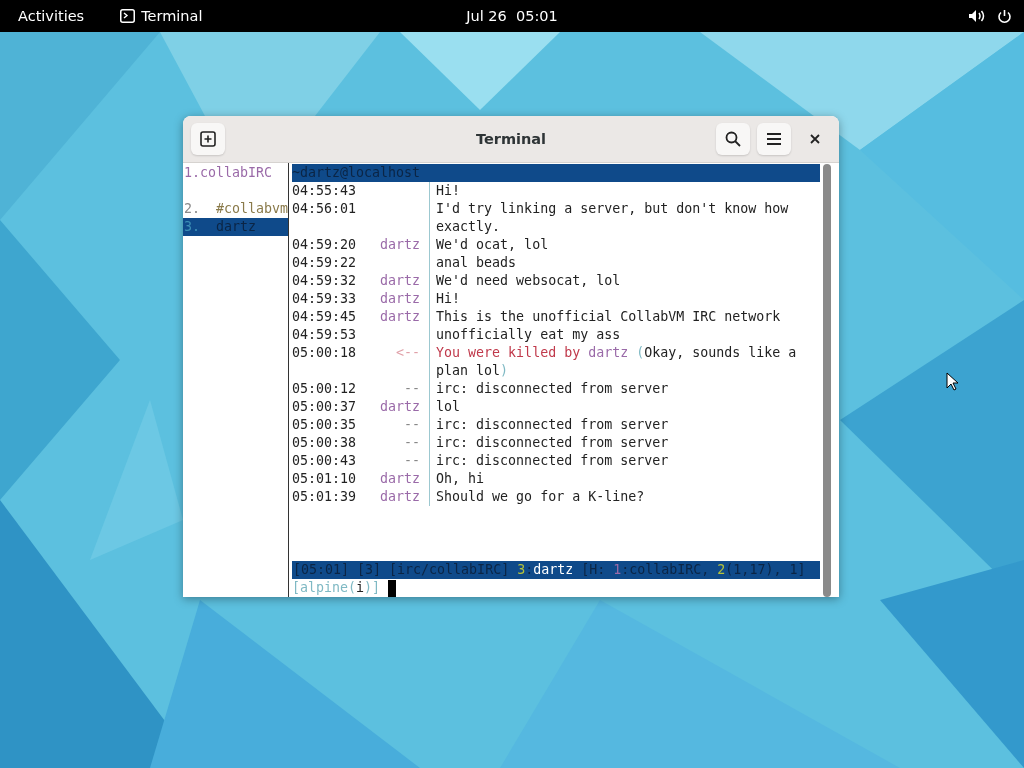 The image size is (1024, 768). I want to click on message-time: 04:56:01, so click(324, 209).